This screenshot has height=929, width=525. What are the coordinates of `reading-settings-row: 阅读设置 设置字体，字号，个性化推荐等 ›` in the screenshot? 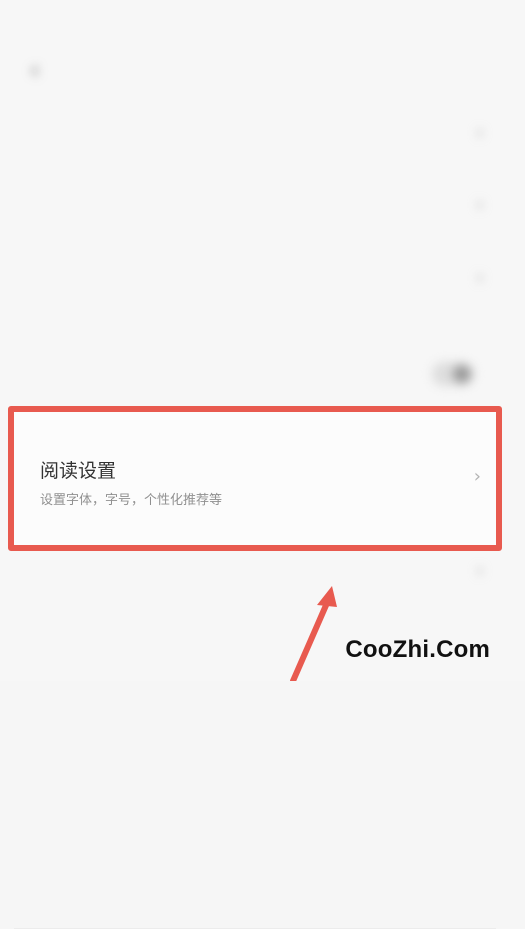 It's located at (255, 478).